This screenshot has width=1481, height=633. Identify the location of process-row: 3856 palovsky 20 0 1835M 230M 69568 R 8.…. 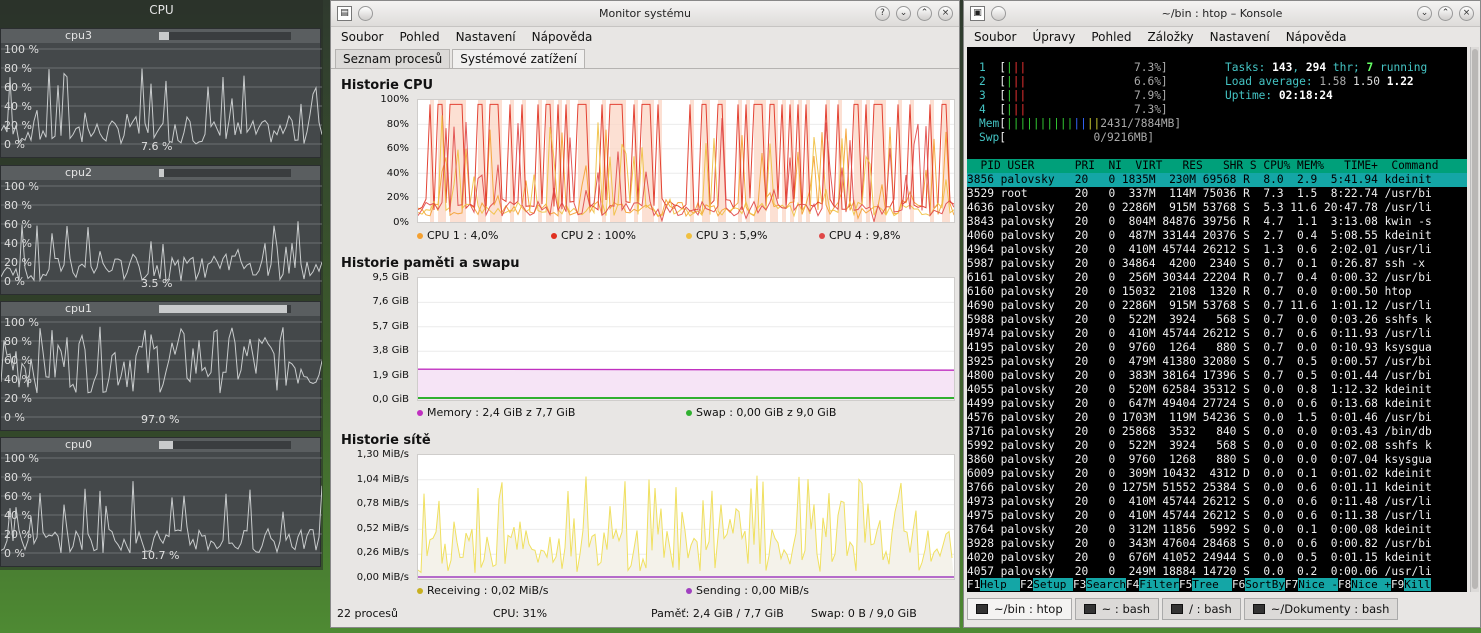
(1217, 180).